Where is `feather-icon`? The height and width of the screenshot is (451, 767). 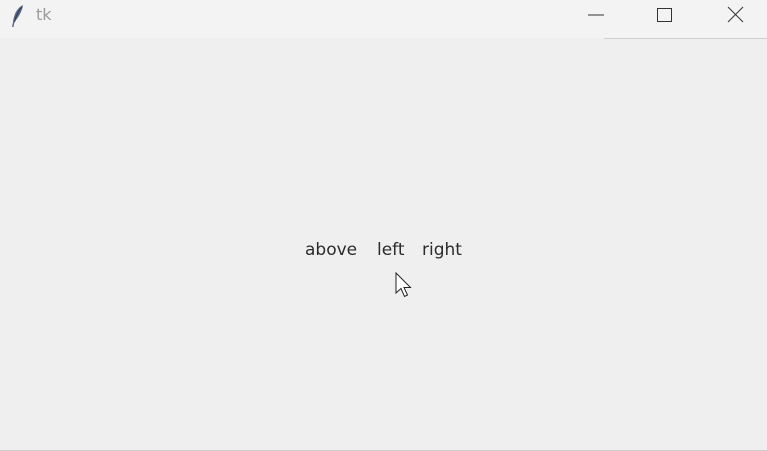 feather-icon is located at coordinates (18, 16).